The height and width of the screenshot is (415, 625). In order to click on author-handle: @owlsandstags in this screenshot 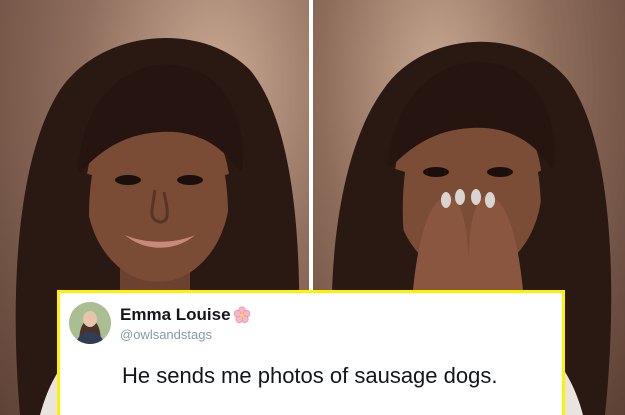, I will do `click(166, 334)`.